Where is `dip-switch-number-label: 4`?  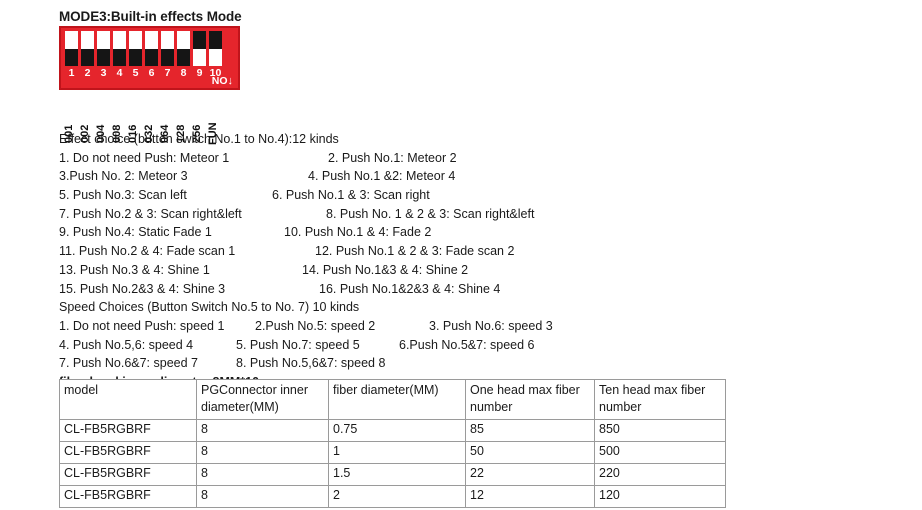 dip-switch-number-label: 4 is located at coordinates (119, 73).